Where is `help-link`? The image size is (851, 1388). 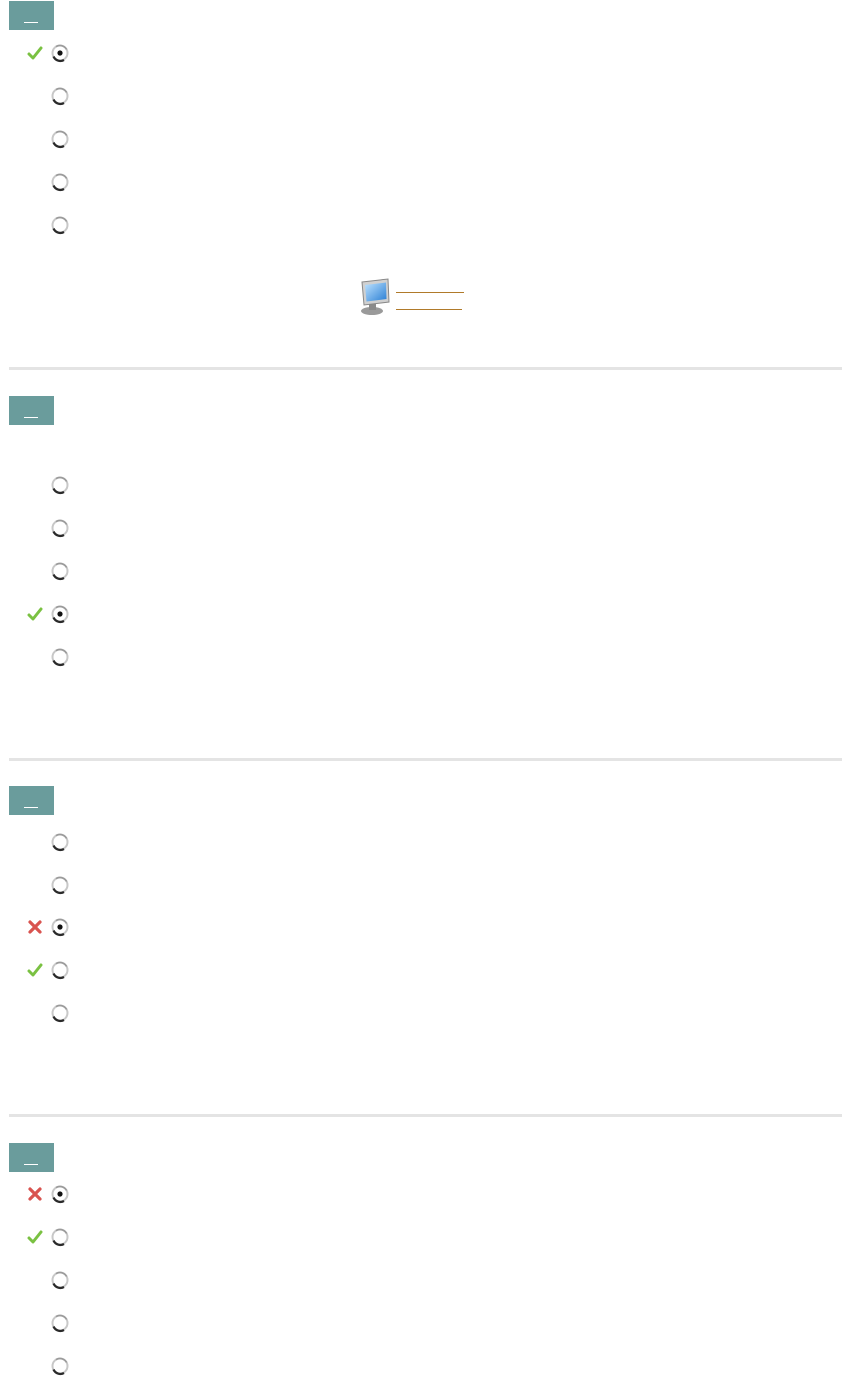 help-link is located at coordinates (418, 298).